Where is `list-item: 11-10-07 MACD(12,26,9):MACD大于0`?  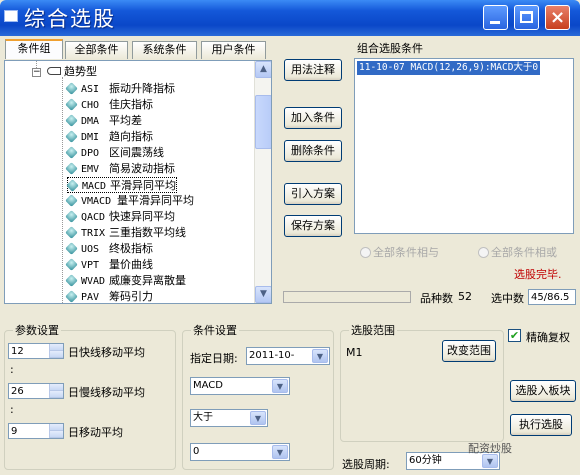 list-item: 11-10-07 MACD(12,26,9):MACD大于0 is located at coordinates (449, 68).